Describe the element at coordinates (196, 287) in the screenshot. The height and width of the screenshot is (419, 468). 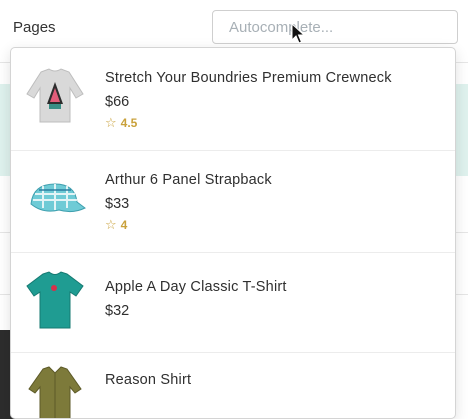
I see `item-name: Apple A Day Classic T-Shirt` at that location.